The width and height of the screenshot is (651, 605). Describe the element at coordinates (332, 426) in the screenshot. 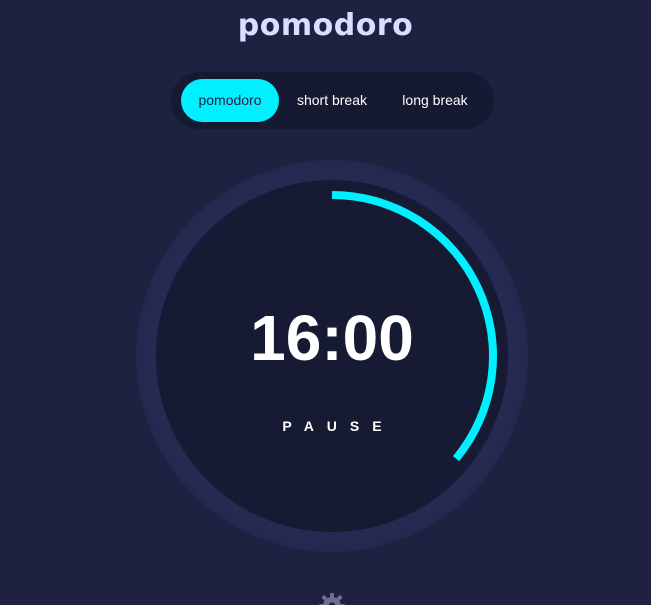

I see `pause-button: PAUSE` at that location.